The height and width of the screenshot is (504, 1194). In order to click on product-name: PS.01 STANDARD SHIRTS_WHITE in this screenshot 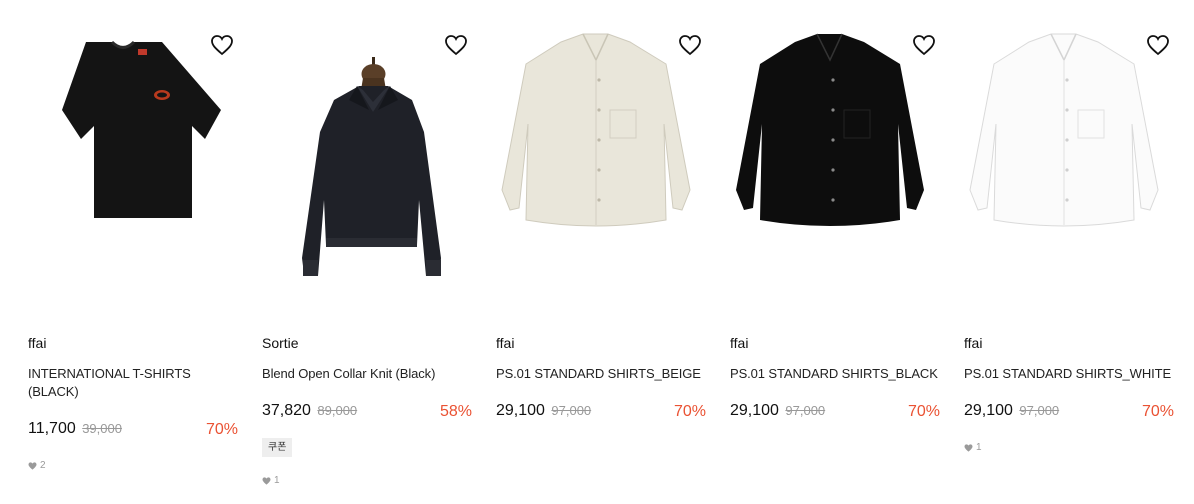, I will do `click(1069, 374)`.